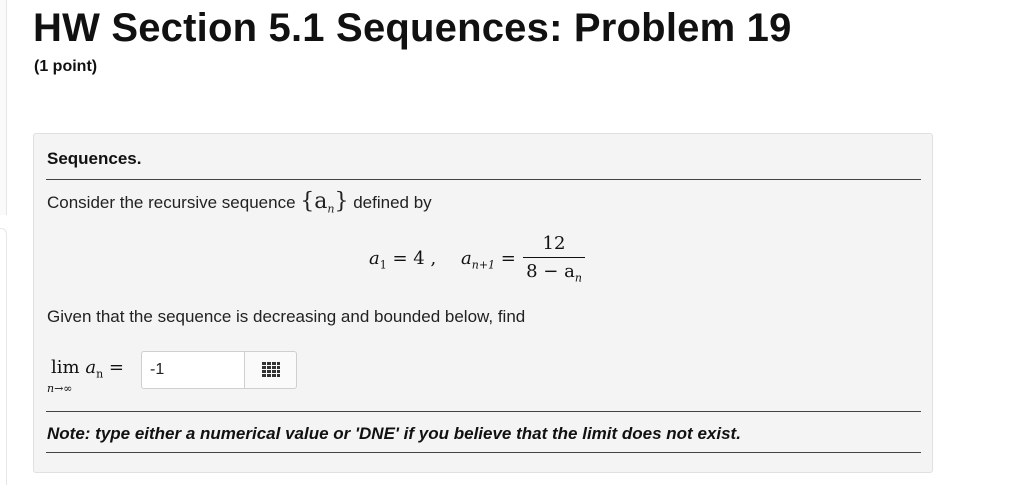  What do you see at coordinates (578, 278) in the screenshot?
I see `denominator-subscript: n` at bounding box center [578, 278].